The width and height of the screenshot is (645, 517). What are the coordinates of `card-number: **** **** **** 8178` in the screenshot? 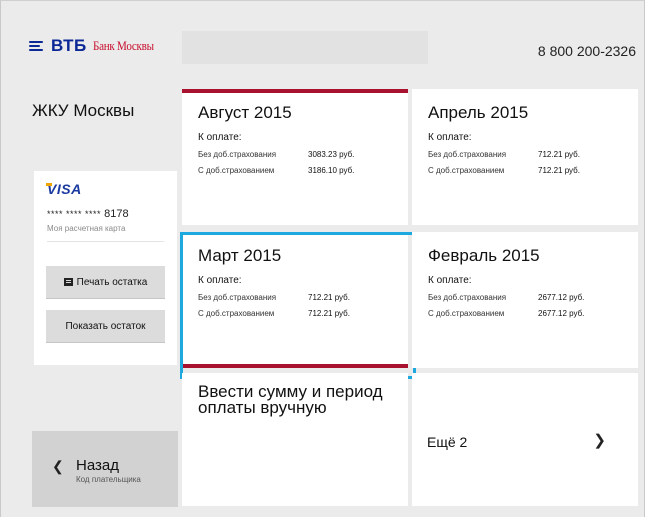 It's located at (88, 214).